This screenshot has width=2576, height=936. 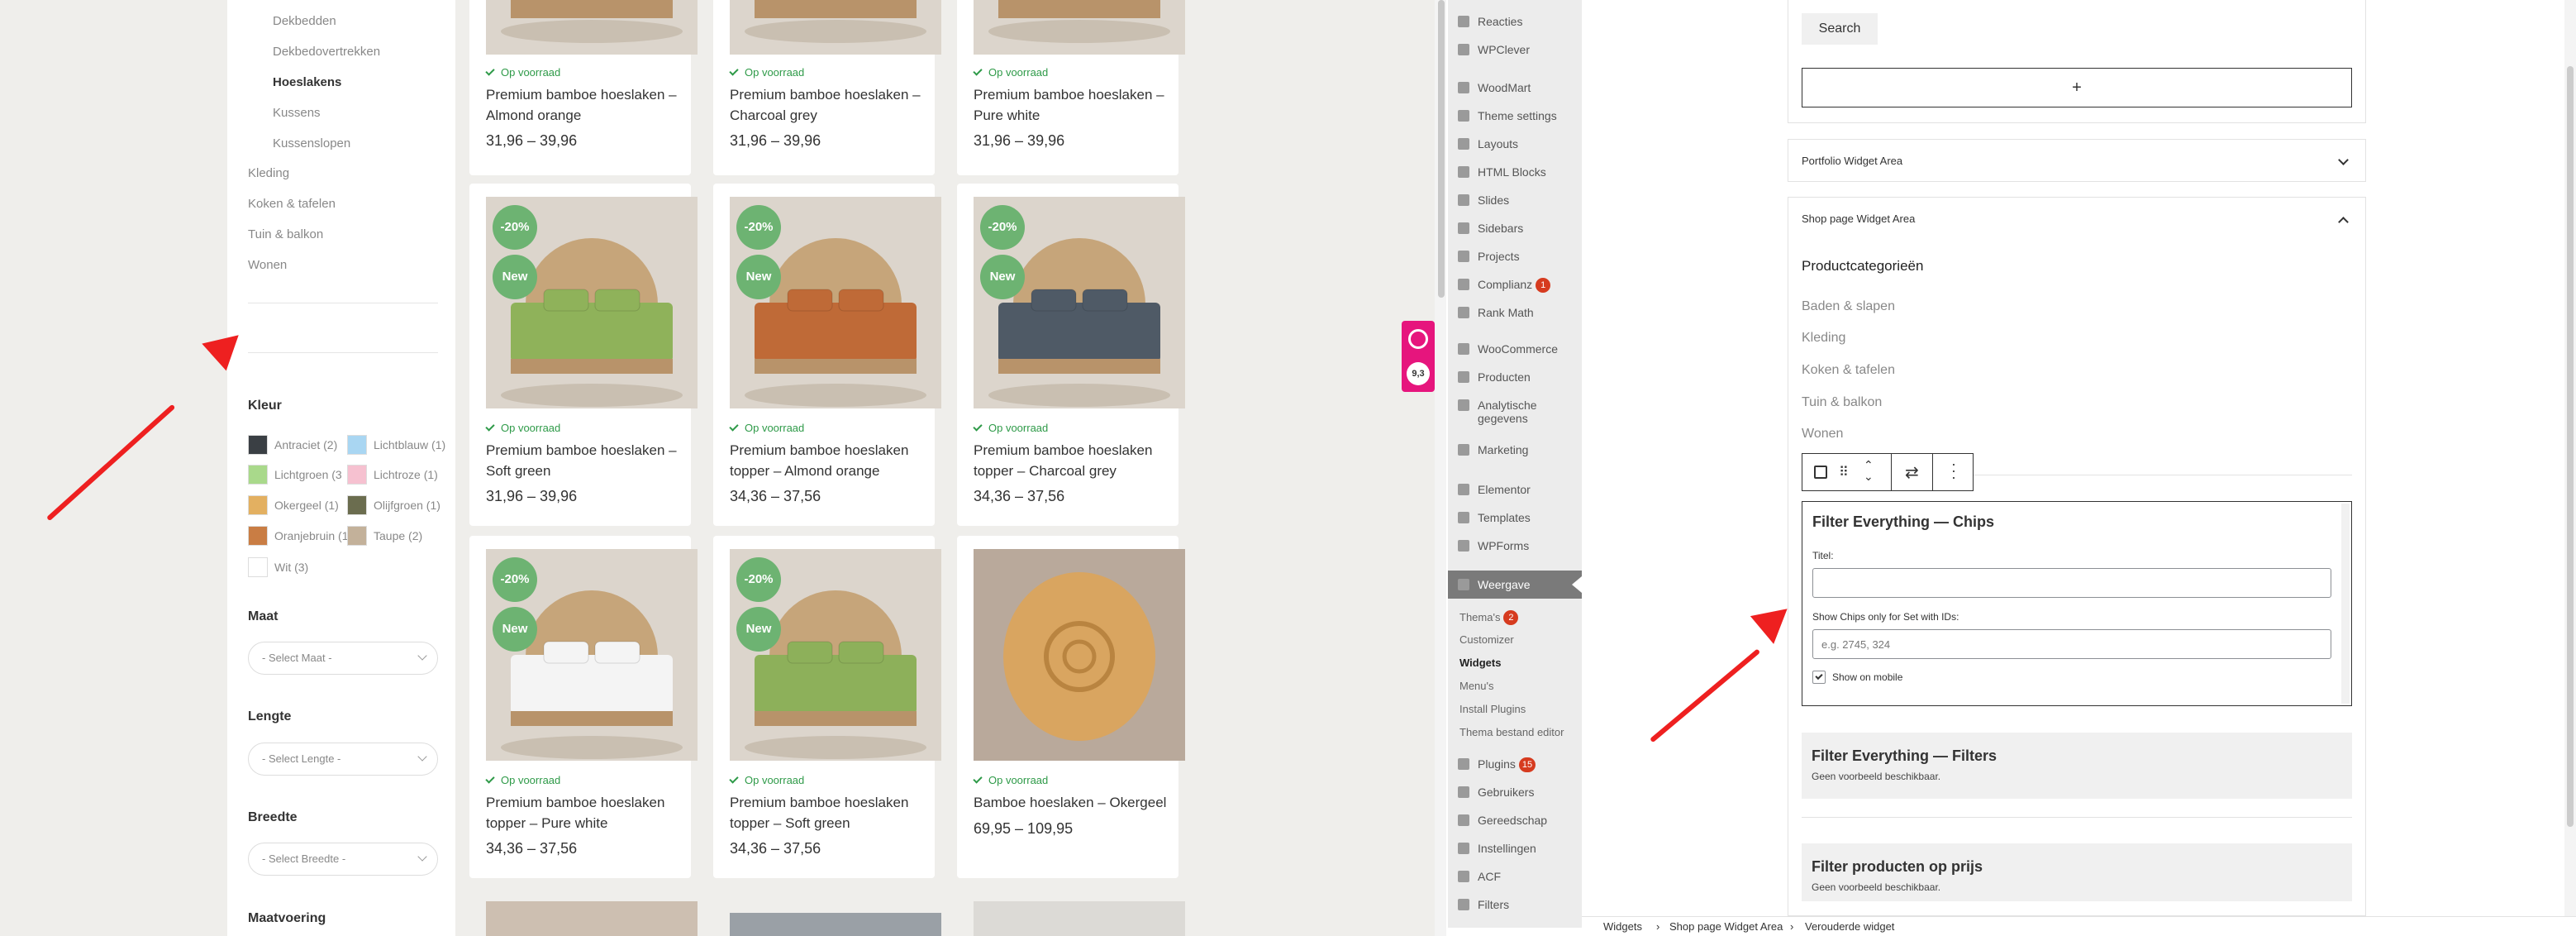 I want to click on color-label: Oranjebruin (1, so click(x=311, y=535).